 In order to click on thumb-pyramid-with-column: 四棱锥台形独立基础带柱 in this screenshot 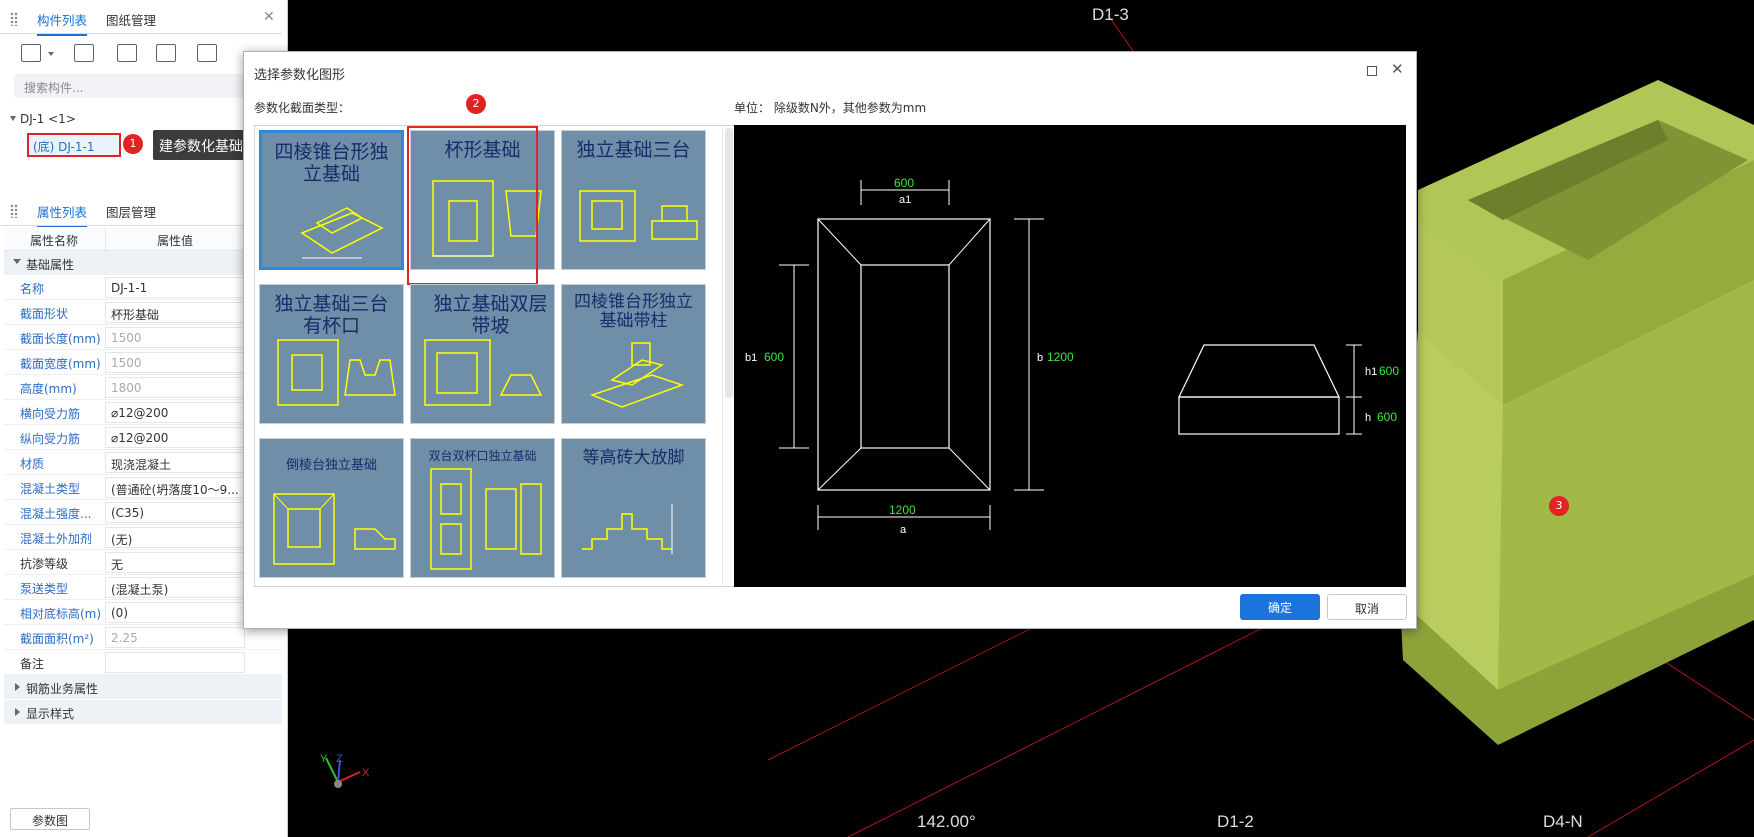, I will do `click(633, 354)`.